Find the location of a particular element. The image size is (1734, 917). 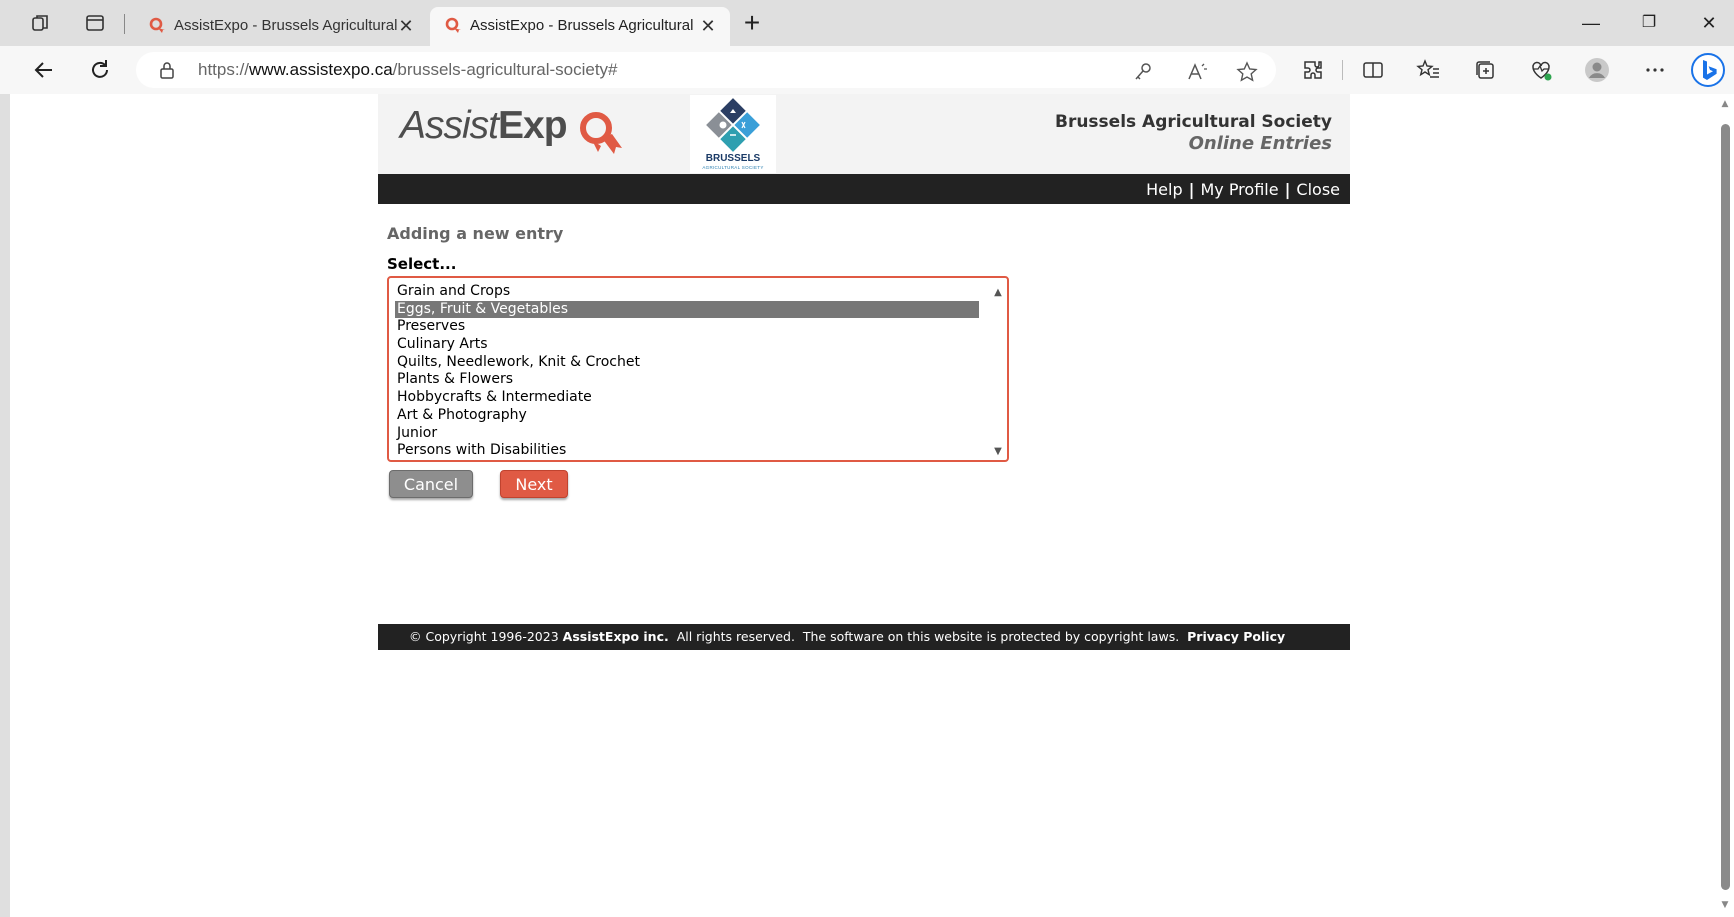

url-path: /brussels-agricultural-society# is located at coordinates (505, 69).